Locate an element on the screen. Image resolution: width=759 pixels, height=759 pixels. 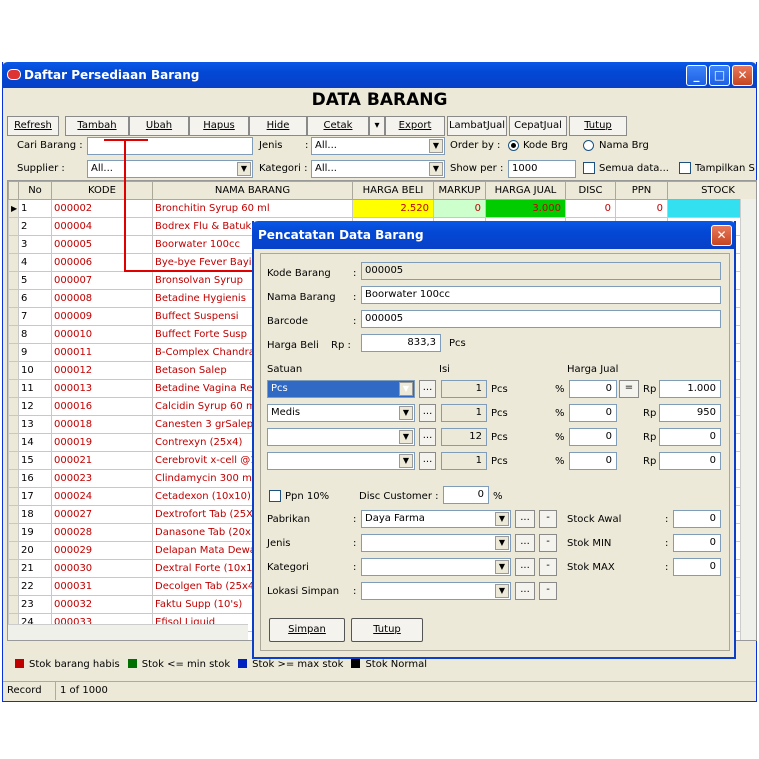
cell-kode: 000002 is located at coordinates (102, 208).